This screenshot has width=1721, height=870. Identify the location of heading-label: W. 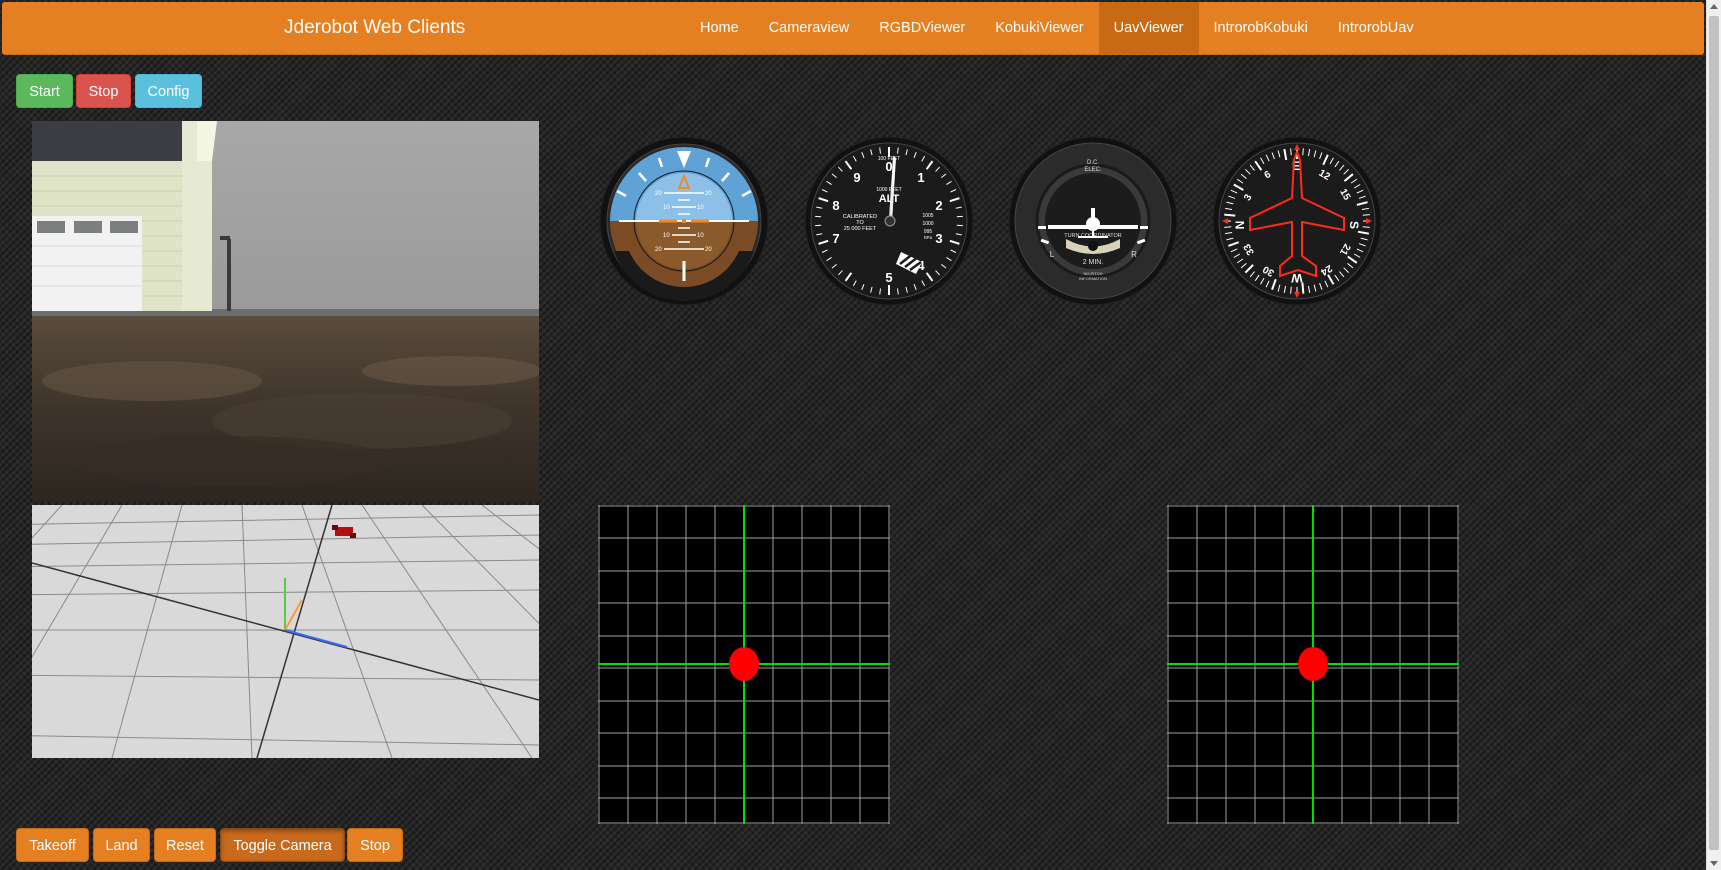
(1297, 278).